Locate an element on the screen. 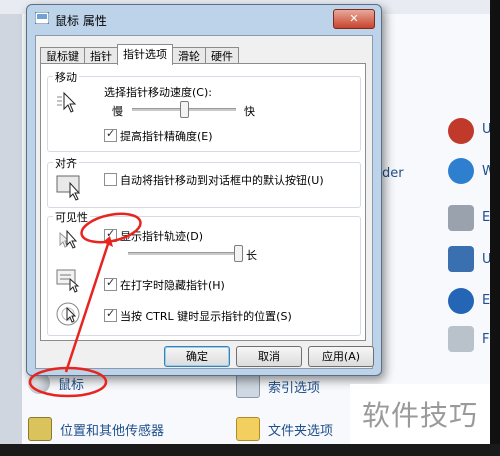  snap-to-label: 自动将指针移动到对话框中的默认按钮(U) is located at coordinates (222, 180).